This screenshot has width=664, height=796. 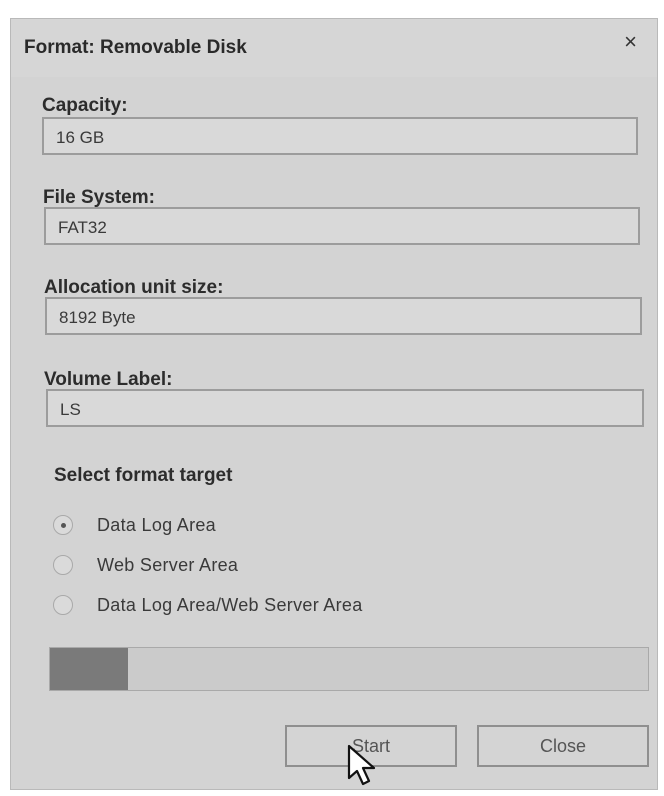 I want to click on file-system-select: FAT32, so click(x=342, y=226).